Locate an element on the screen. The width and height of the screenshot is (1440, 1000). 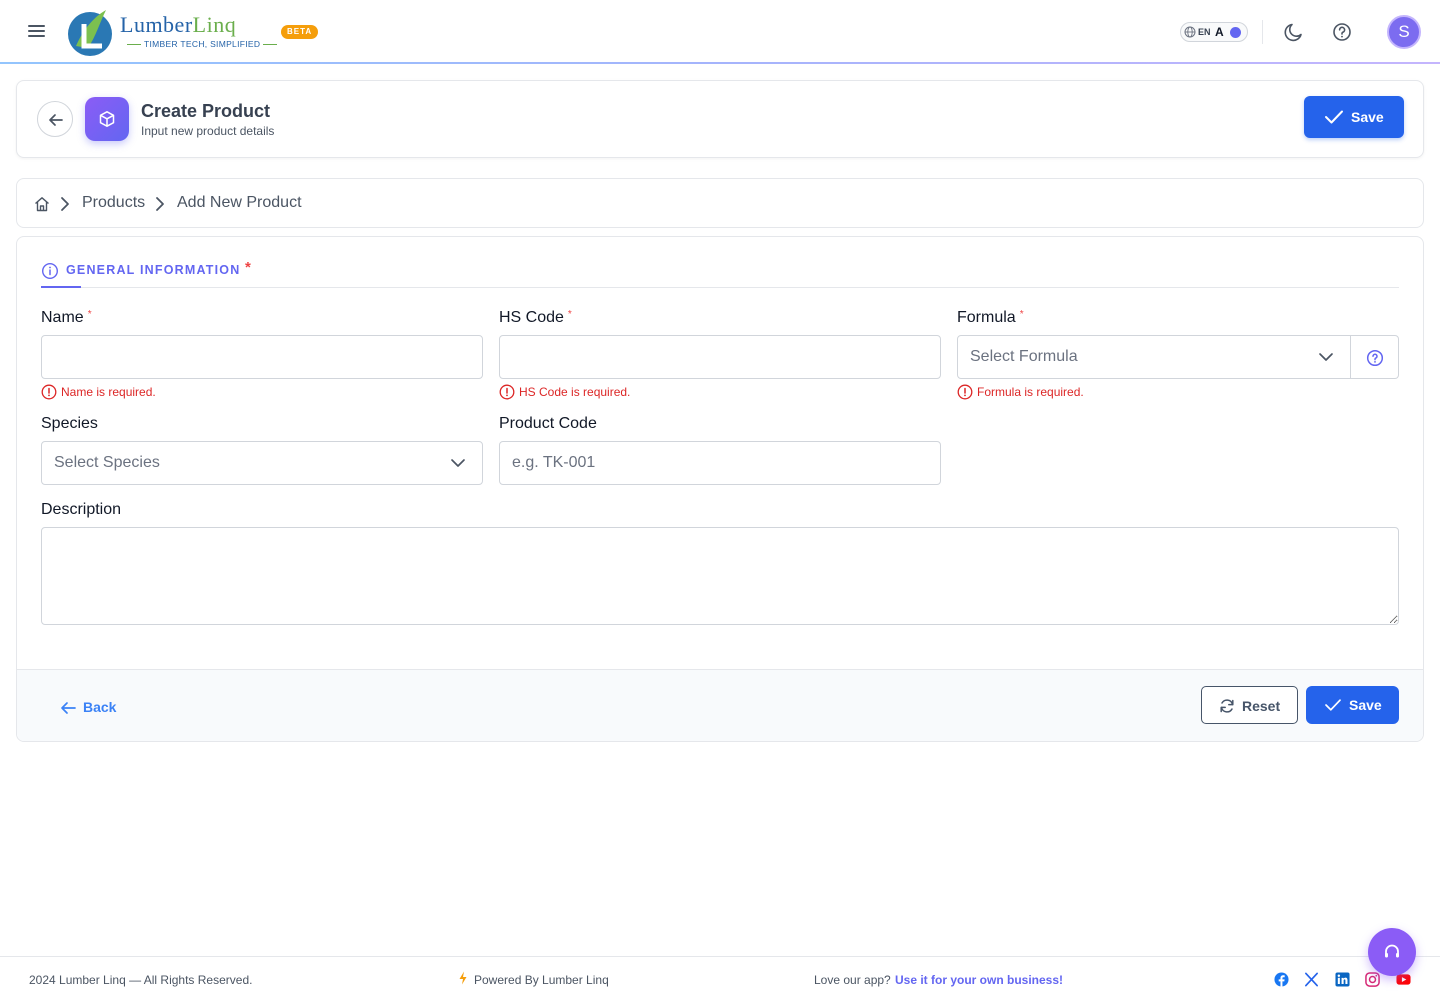
brand-name: LumberLinq is located at coordinates (178, 24).